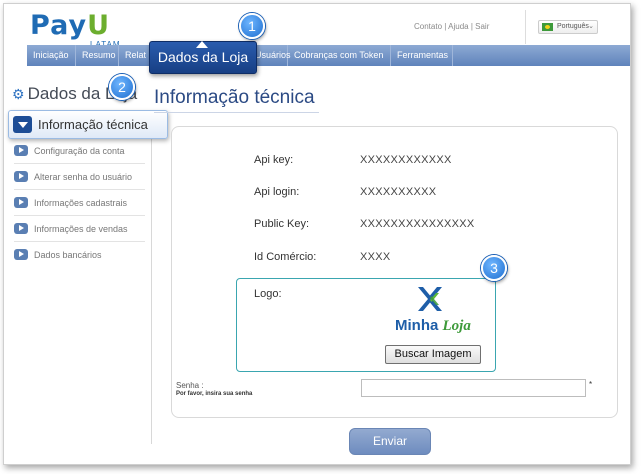 The height and width of the screenshot is (474, 641). What do you see at coordinates (22, 124) in the screenshot?
I see `caret-down-icon` at bounding box center [22, 124].